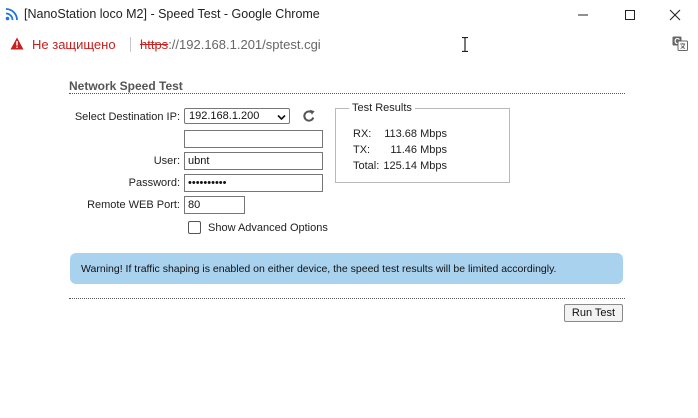 The width and height of the screenshot is (698, 418). What do you see at coordinates (133, 205) in the screenshot?
I see `remote-port-label: Remote WEB Port:` at bounding box center [133, 205].